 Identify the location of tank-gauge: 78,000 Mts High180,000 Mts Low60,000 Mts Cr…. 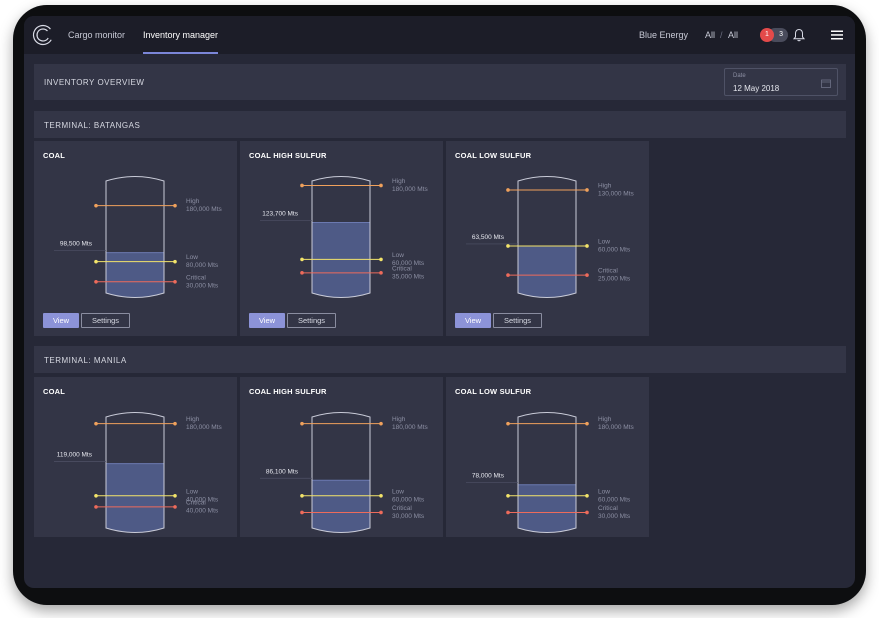
(550, 472).